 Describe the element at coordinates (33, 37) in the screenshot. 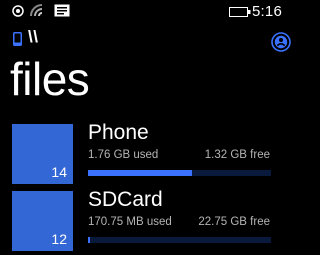

I see `breadcrumb: \\` at that location.